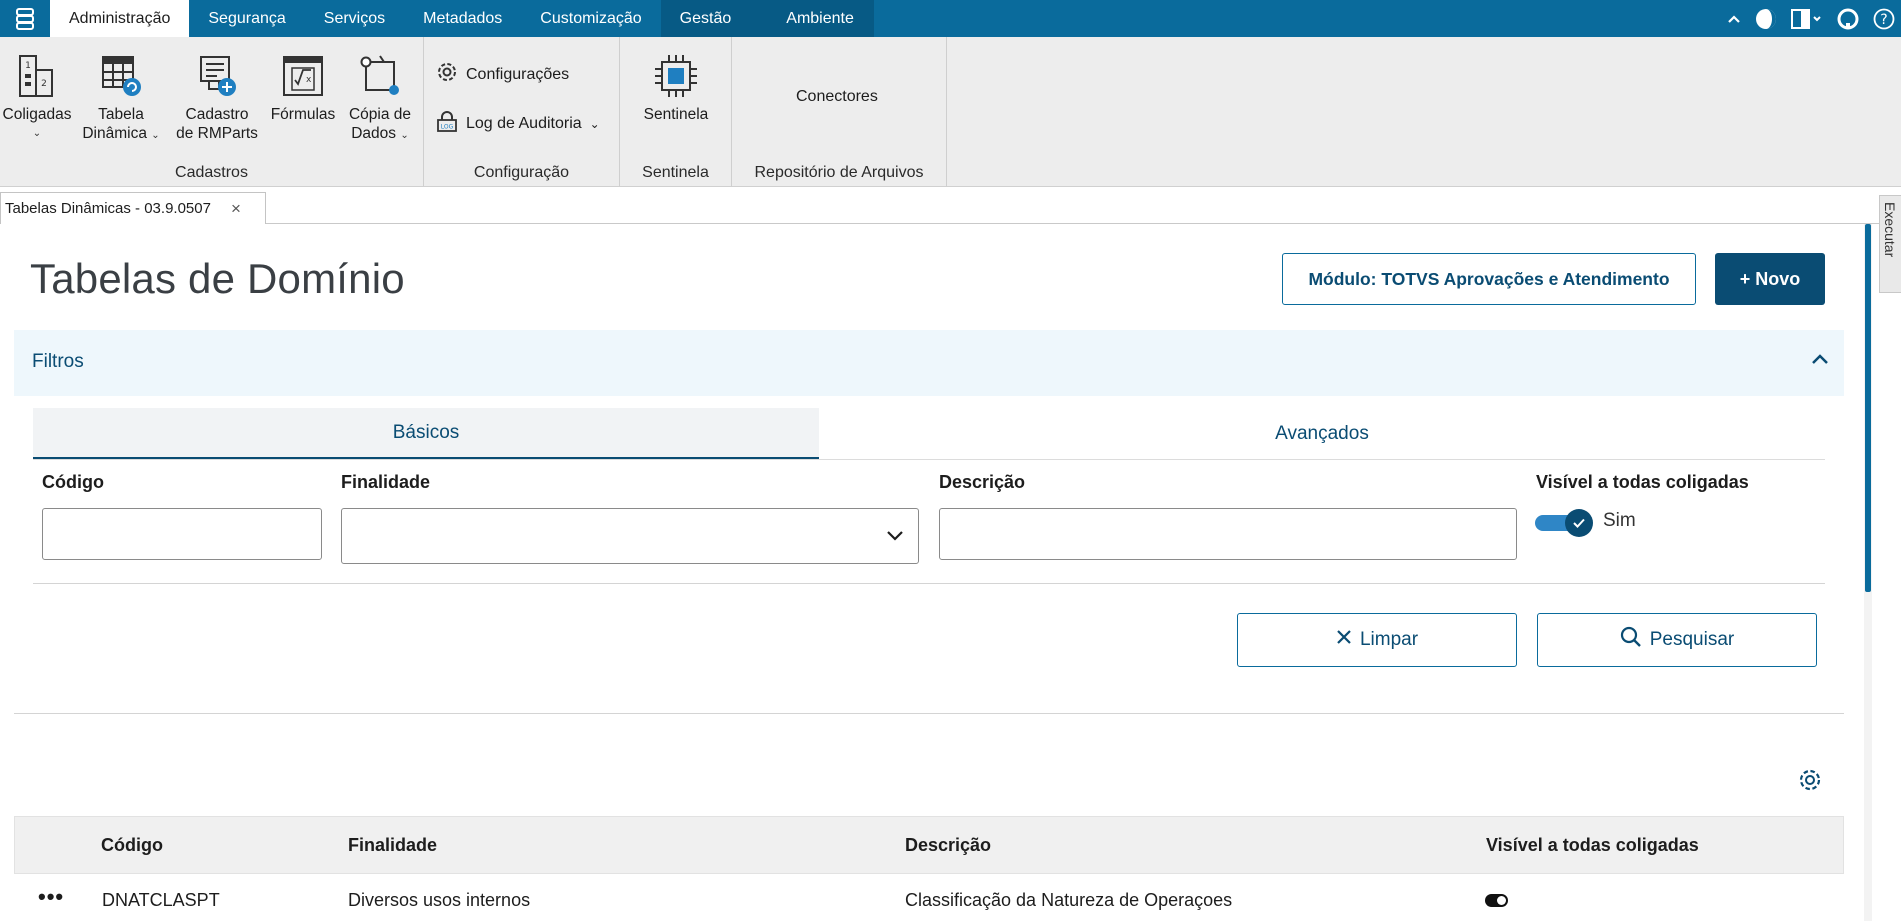 The image size is (1901, 924). I want to click on codigo-input, so click(182, 534).